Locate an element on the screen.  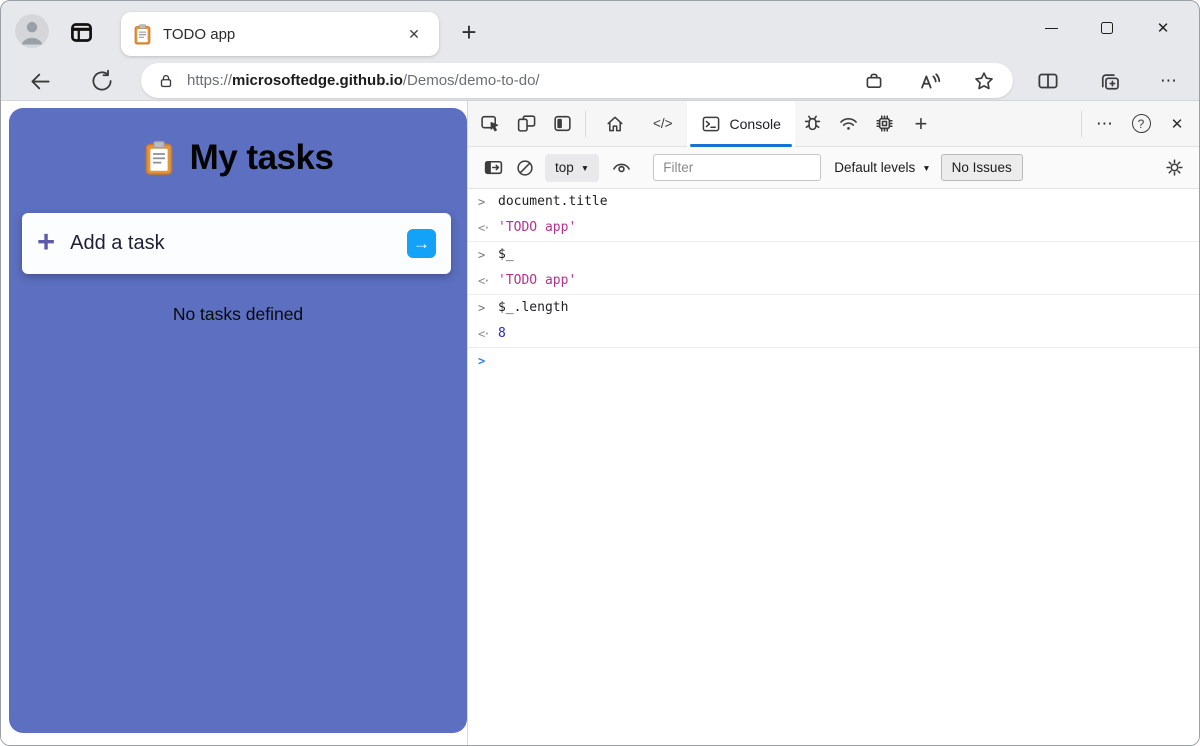
devtools-tabbar: </> Console + ⋯ ? ✕ is located at coordinates (833, 123).